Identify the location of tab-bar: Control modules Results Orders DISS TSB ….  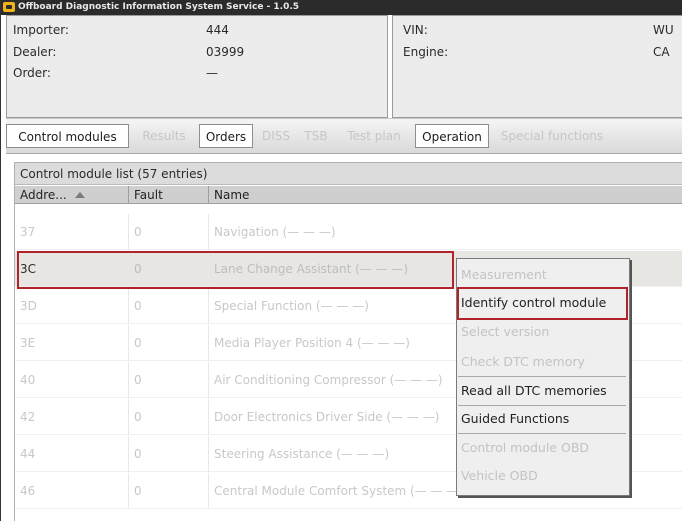
(344, 136).